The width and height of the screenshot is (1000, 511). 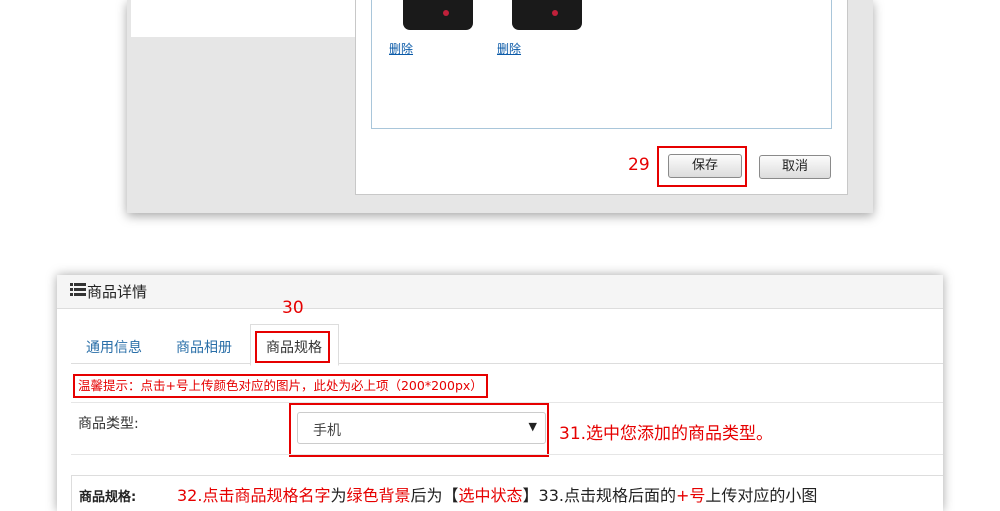 I want to click on annotation-part: 32.点击, so click(x=206, y=495).